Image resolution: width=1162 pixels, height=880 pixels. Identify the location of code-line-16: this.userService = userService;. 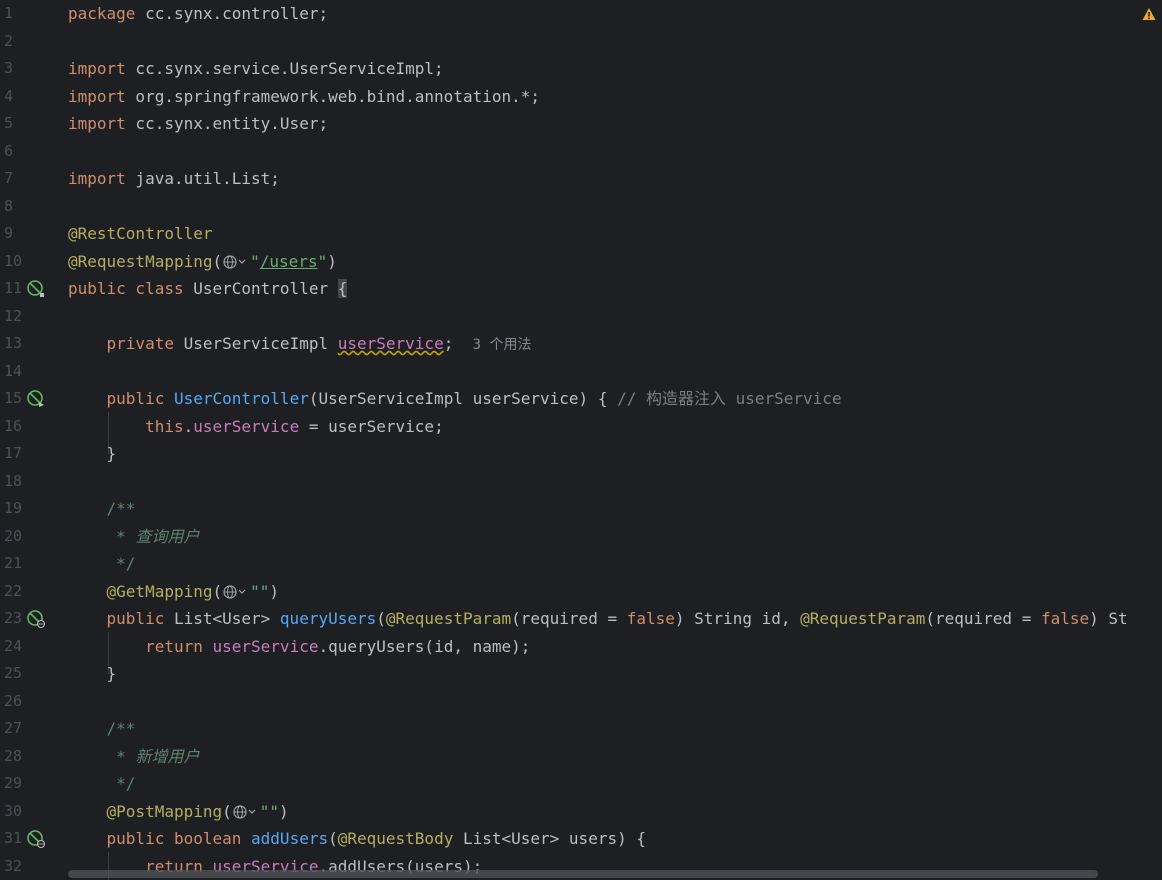
(615, 427).